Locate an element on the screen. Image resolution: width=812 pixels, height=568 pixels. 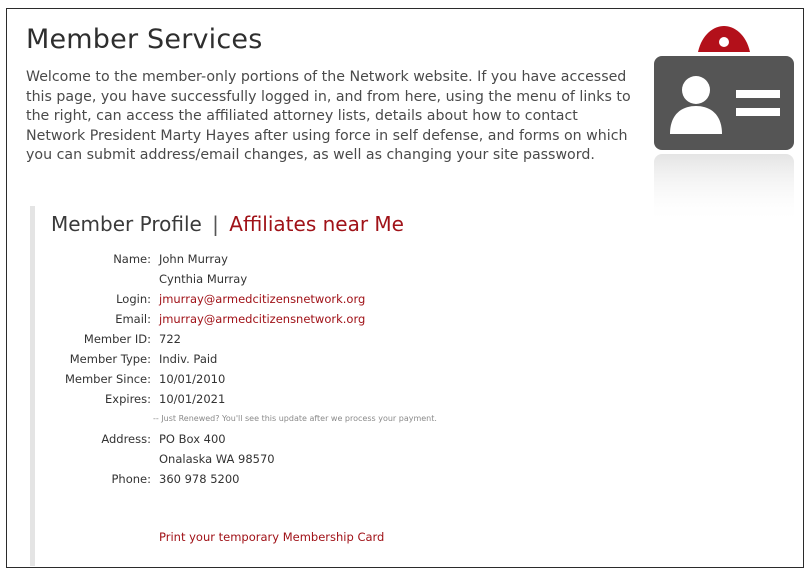
member-since-label: Member Since: is located at coordinates (107, 379).